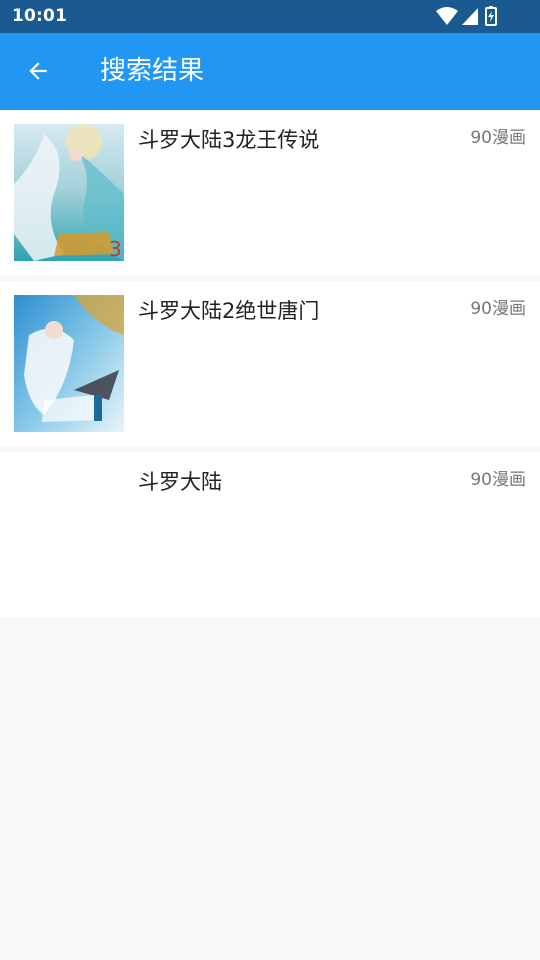 Image resolution: width=540 pixels, height=960 pixels. I want to click on arrow-back-icon, so click(38, 71).